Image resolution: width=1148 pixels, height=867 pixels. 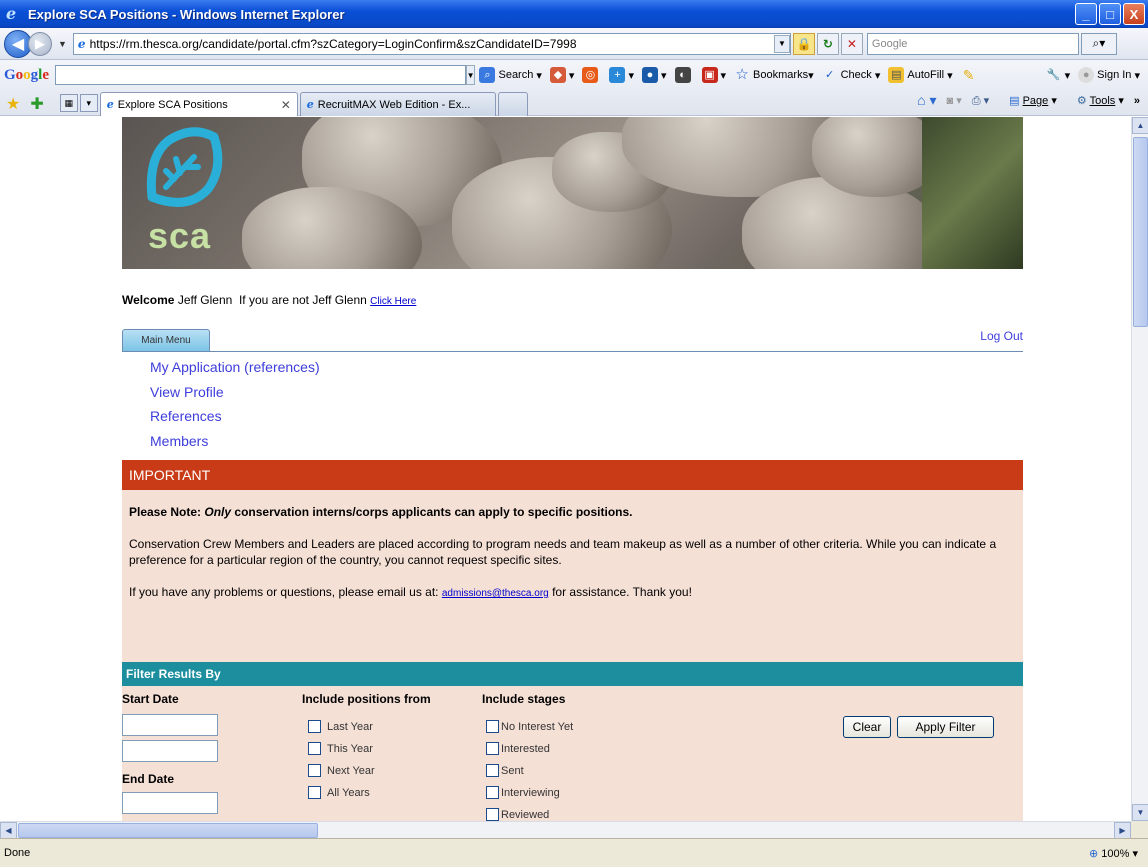 What do you see at coordinates (851, 75) in the screenshot?
I see `spellcheck-button: ✓ Check ▾` at bounding box center [851, 75].